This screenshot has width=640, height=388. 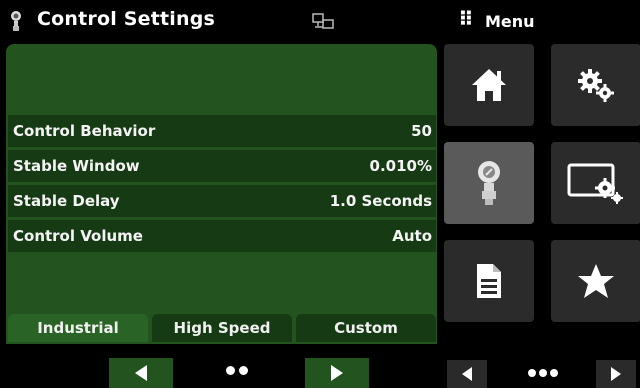 I want to click on setting-row-control-behavior: Control Behavior 50, so click(x=222, y=131).